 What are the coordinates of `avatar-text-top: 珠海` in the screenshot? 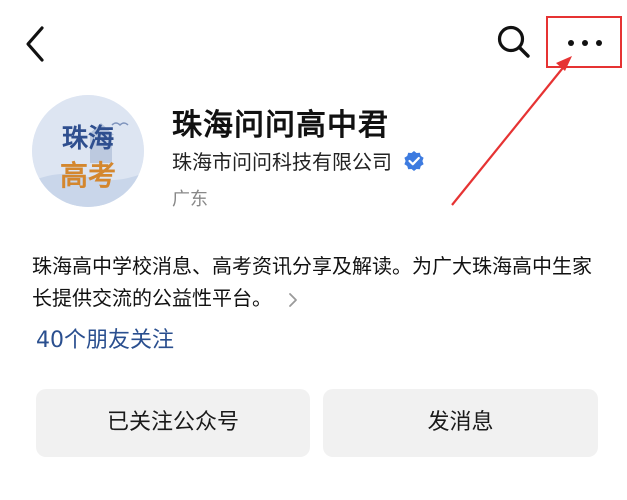 It's located at (88, 139).